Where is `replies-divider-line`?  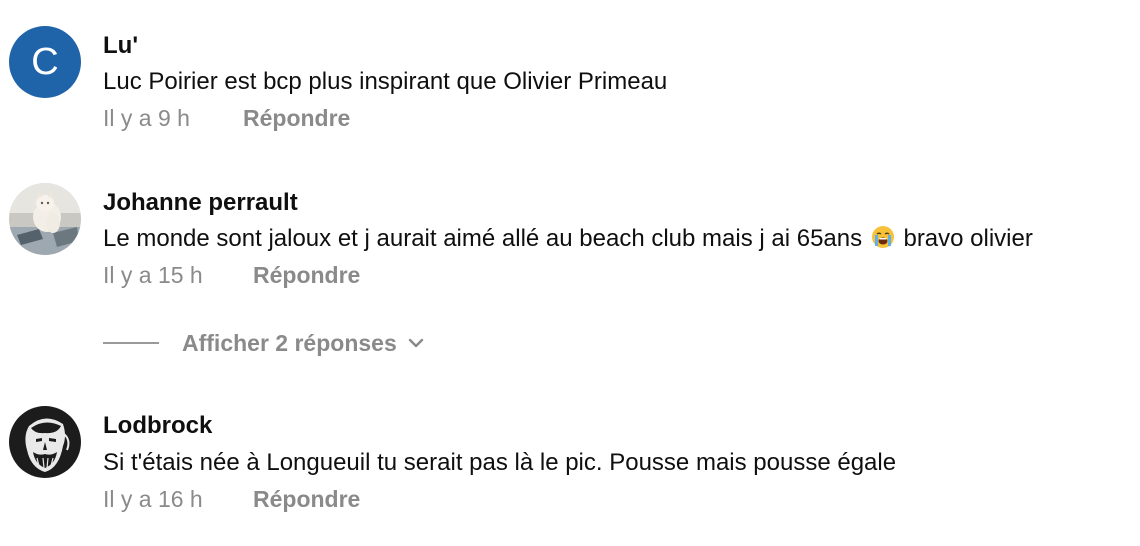
replies-divider-line is located at coordinates (131, 343).